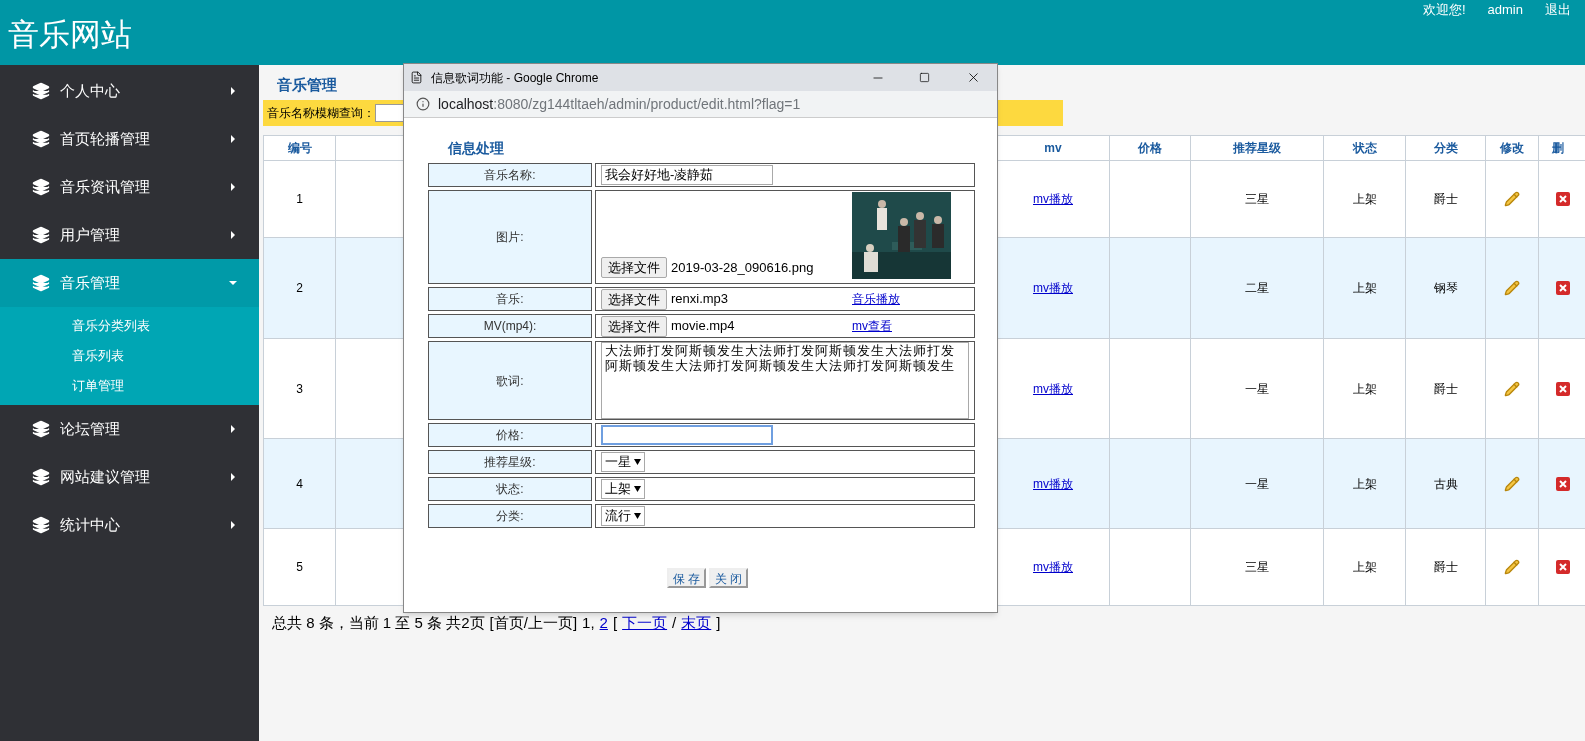  What do you see at coordinates (729, 578) in the screenshot?
I see `form-button: 关 闭` at bounding box center [729, 578].